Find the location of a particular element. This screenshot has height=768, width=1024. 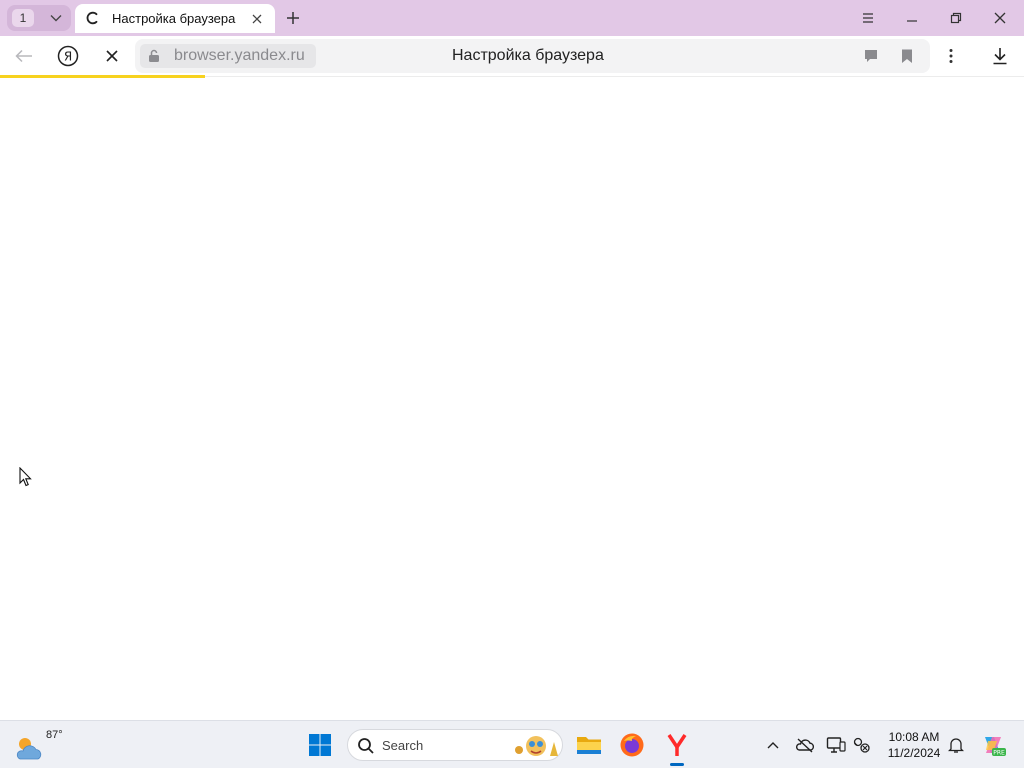

close-icon is located at coordinates (1000, 18).